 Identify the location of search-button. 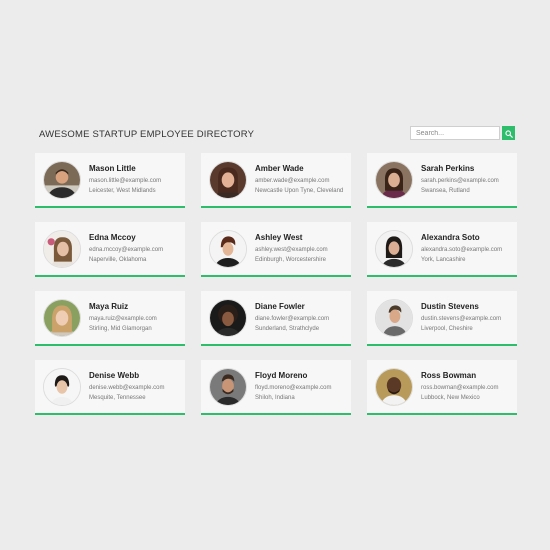
(508, 133).